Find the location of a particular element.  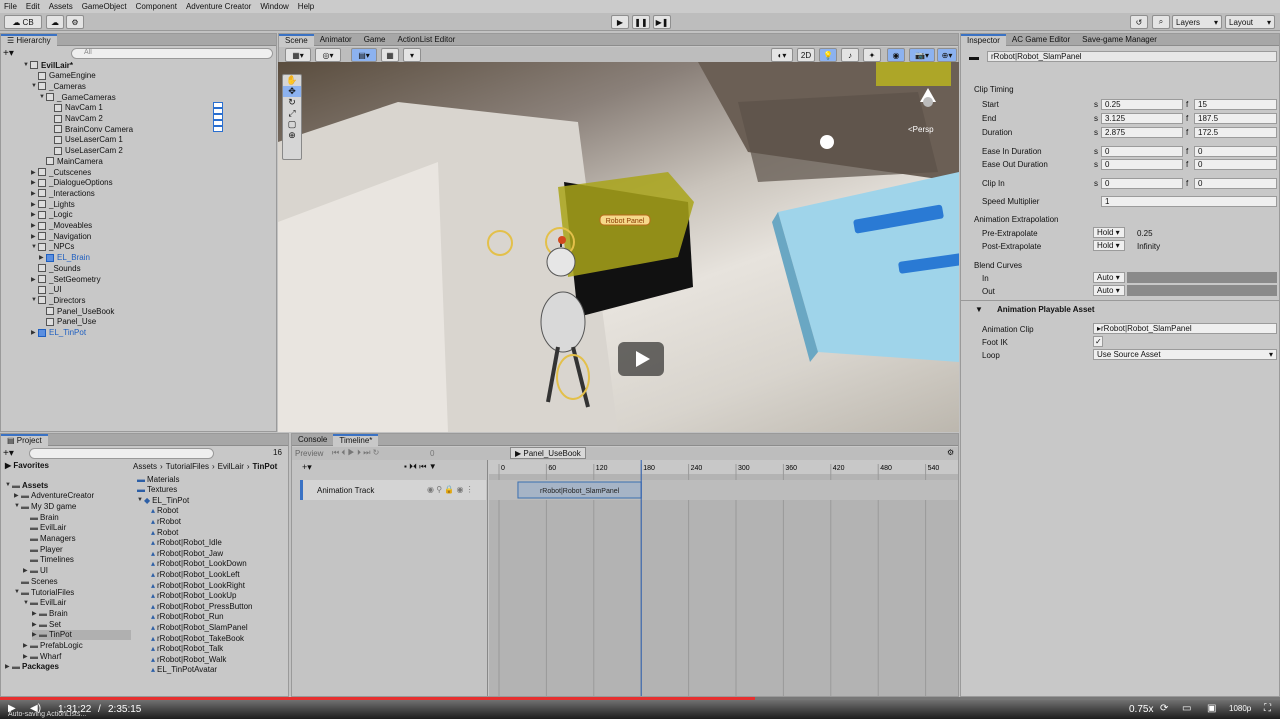

breadcrumb-item: TinPot is located at coordinates (265, 466).